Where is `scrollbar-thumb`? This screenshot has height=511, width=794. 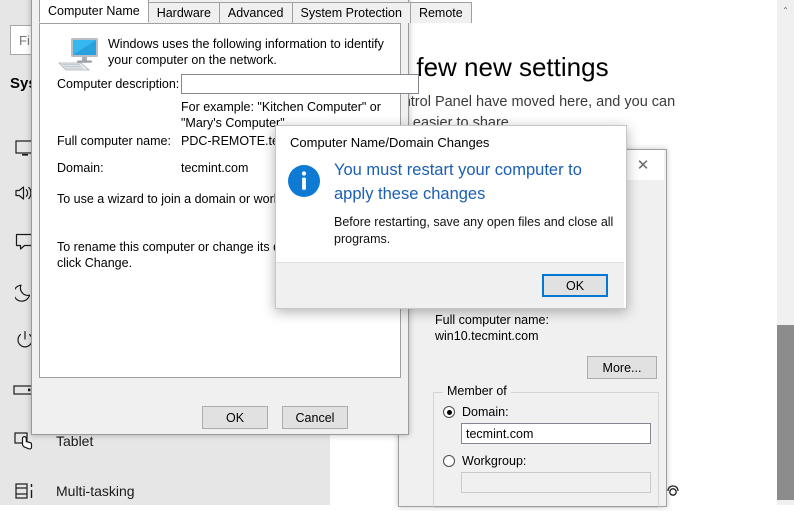 scrollbar-thumb is located at coordinates (785, 412).